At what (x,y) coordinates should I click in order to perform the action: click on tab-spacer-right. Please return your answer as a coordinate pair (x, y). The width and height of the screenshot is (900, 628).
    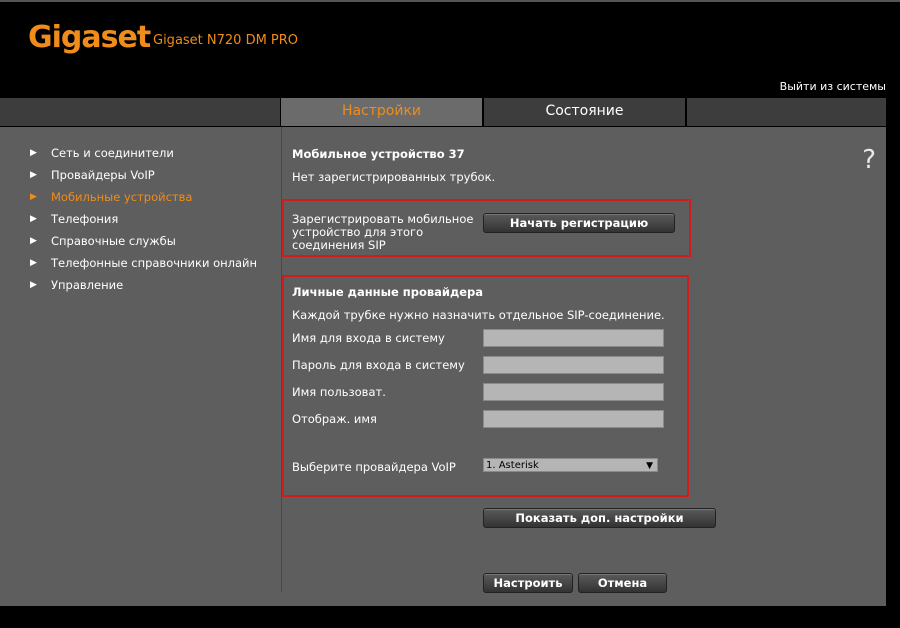
    Looking at the image, I should click on (787, 112).